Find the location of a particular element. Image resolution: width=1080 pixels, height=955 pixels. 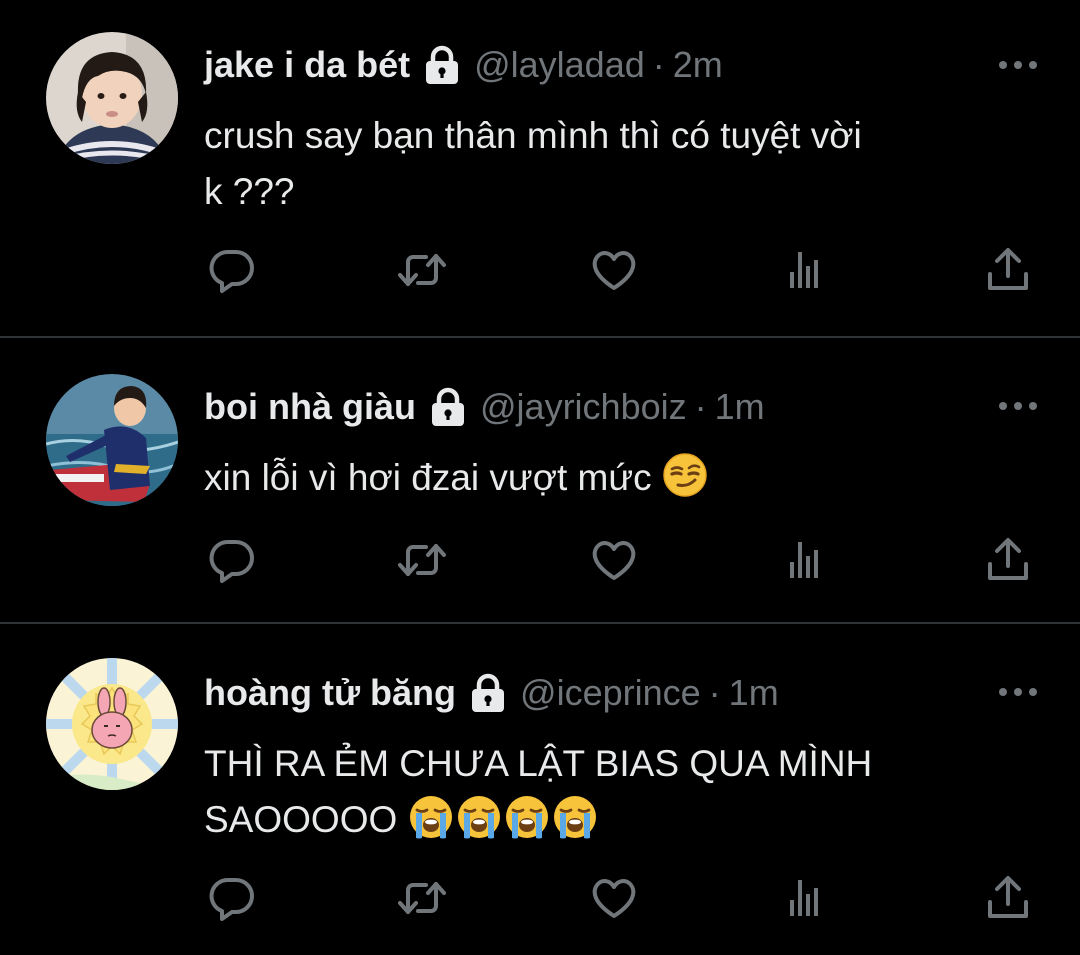

tweet-text-content: xin lỗi vì hơi đzai vượt mức is located at coordinates (433, 477).